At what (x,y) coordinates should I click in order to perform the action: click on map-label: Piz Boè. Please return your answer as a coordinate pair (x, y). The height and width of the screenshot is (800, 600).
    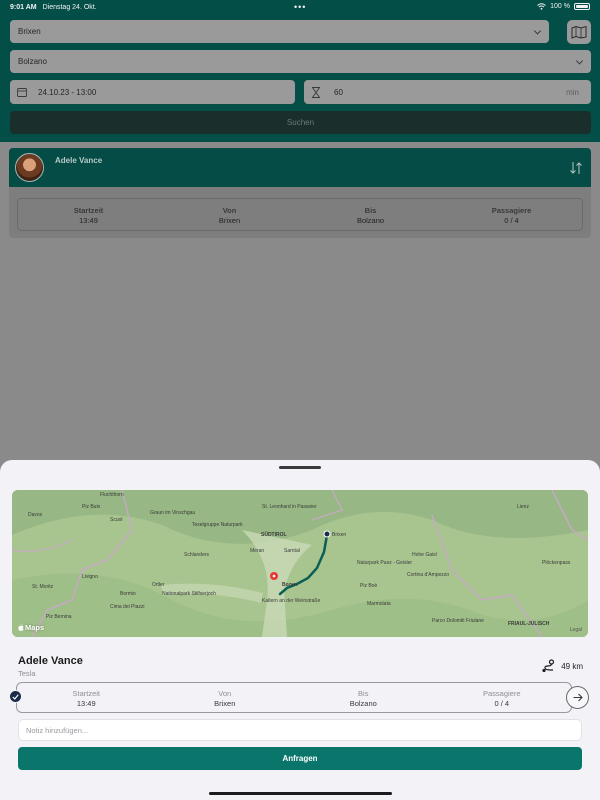
    Looking at the image, I should click on (368, 586).